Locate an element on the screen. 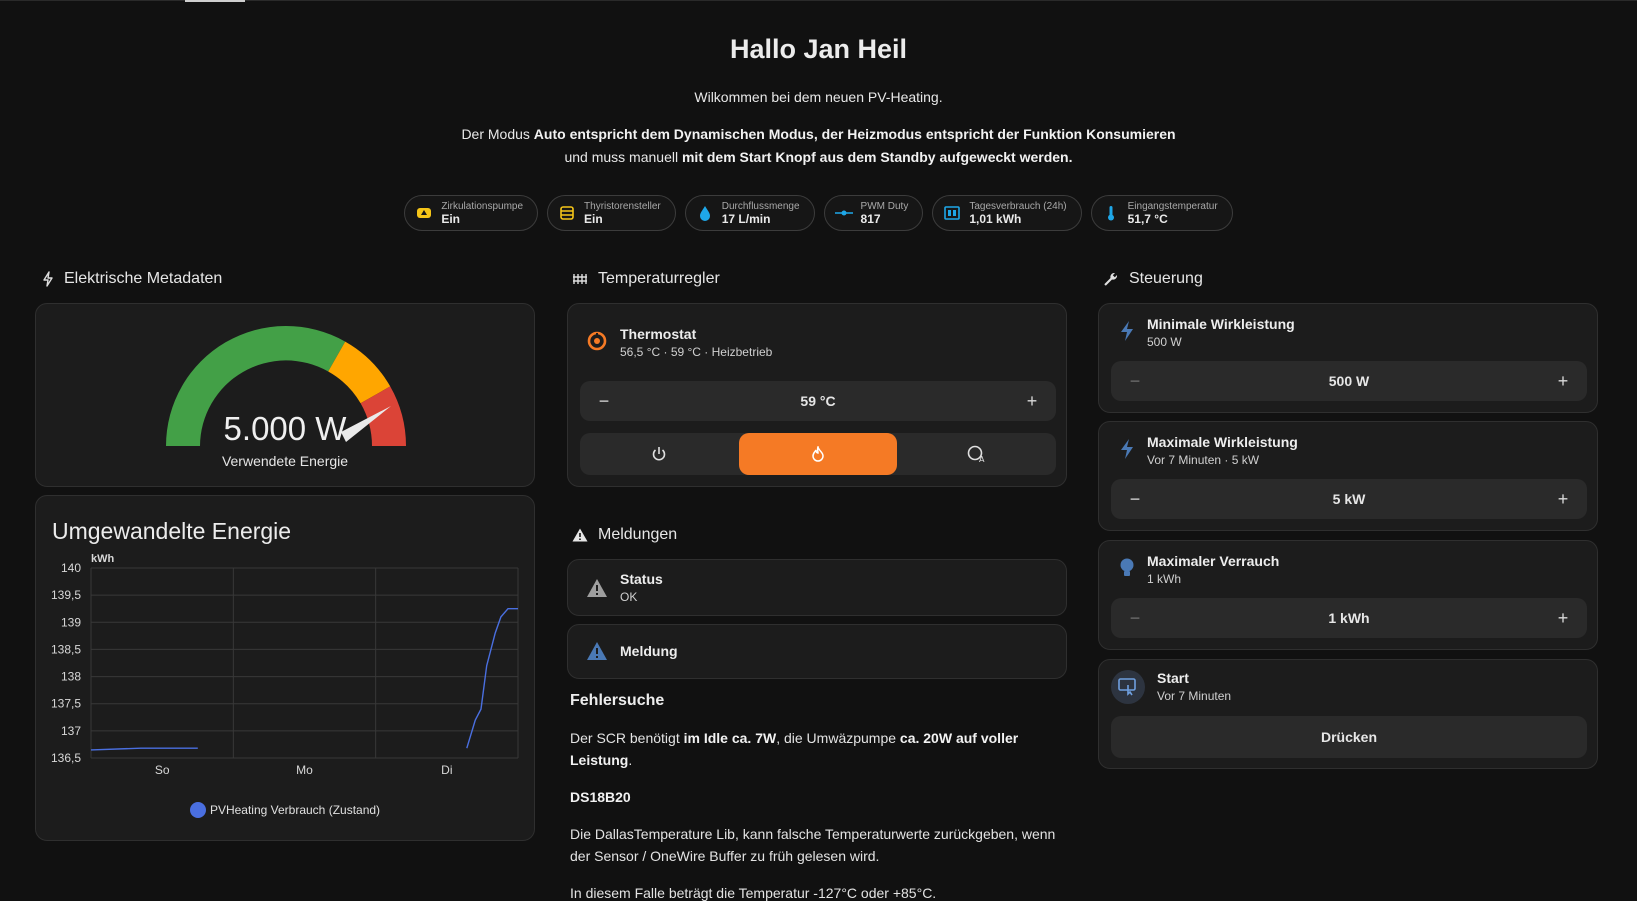  min-power-control: − 500 W + is located at coordinates (1349, 381).